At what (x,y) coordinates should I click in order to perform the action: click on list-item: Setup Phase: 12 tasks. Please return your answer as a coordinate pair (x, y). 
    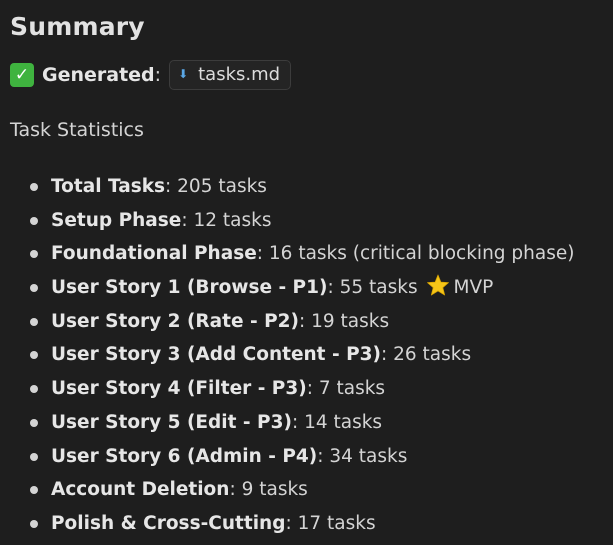
    Looking at the image, I should click on (310, 221).